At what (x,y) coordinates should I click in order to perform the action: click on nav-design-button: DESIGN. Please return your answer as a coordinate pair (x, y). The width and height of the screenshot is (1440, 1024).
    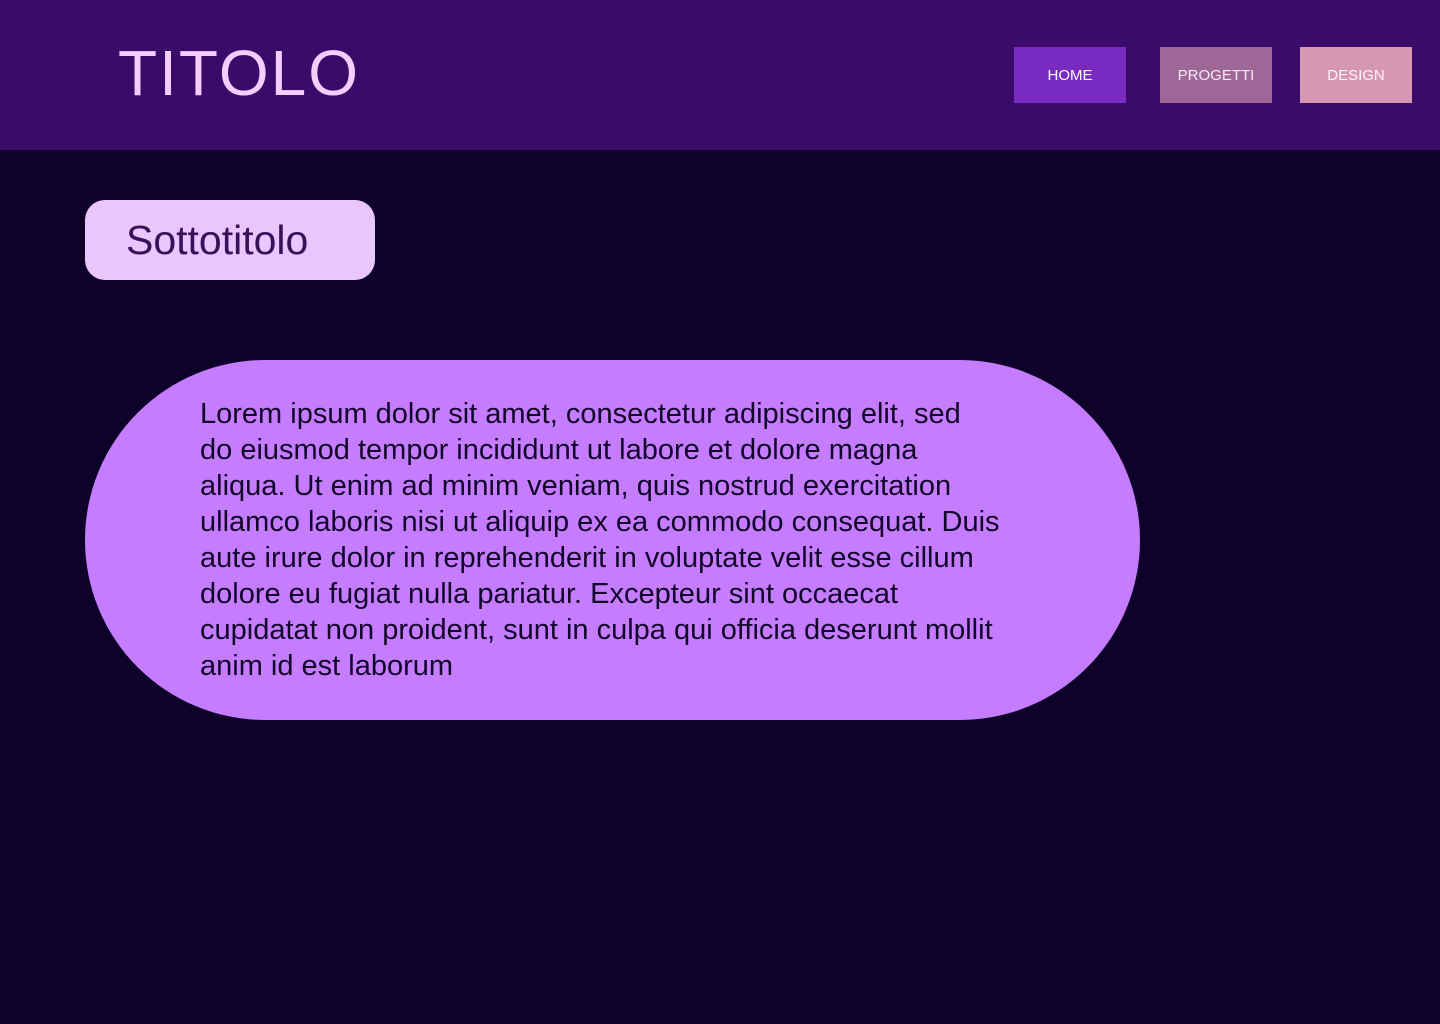
    Looking at the image, I should click on (1356, 75).